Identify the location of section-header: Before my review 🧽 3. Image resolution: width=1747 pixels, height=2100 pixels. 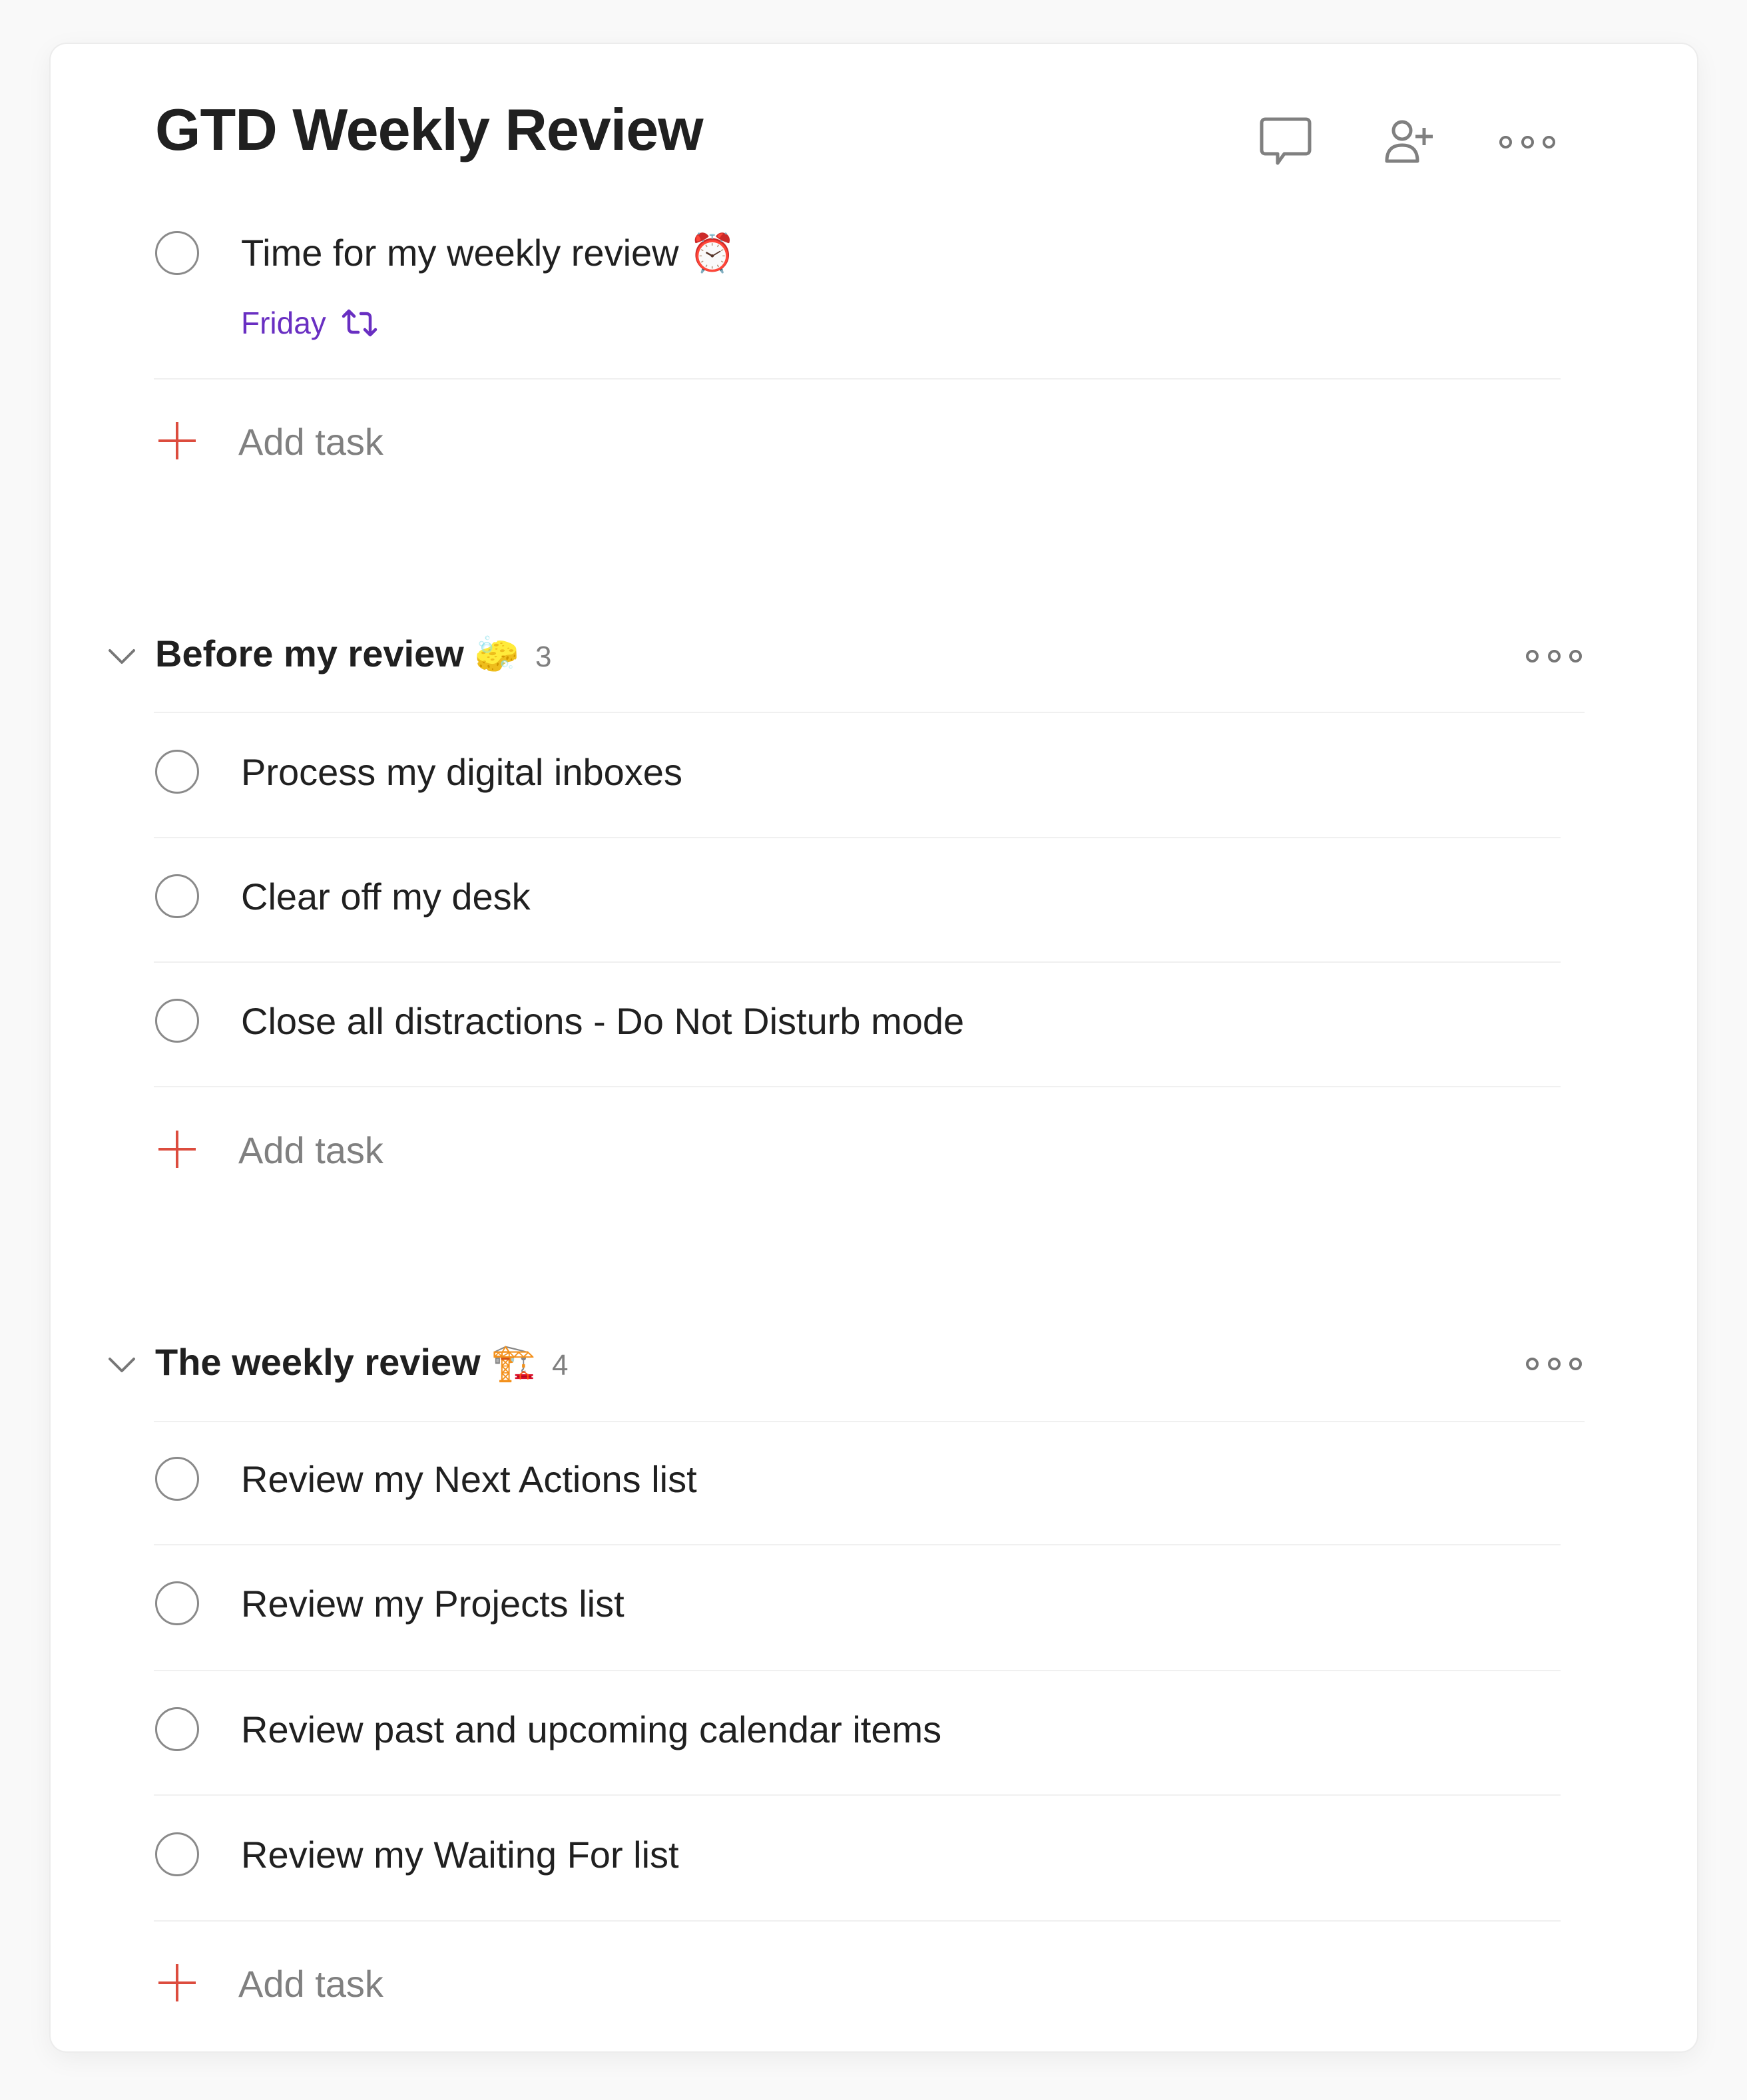
(353, 653).